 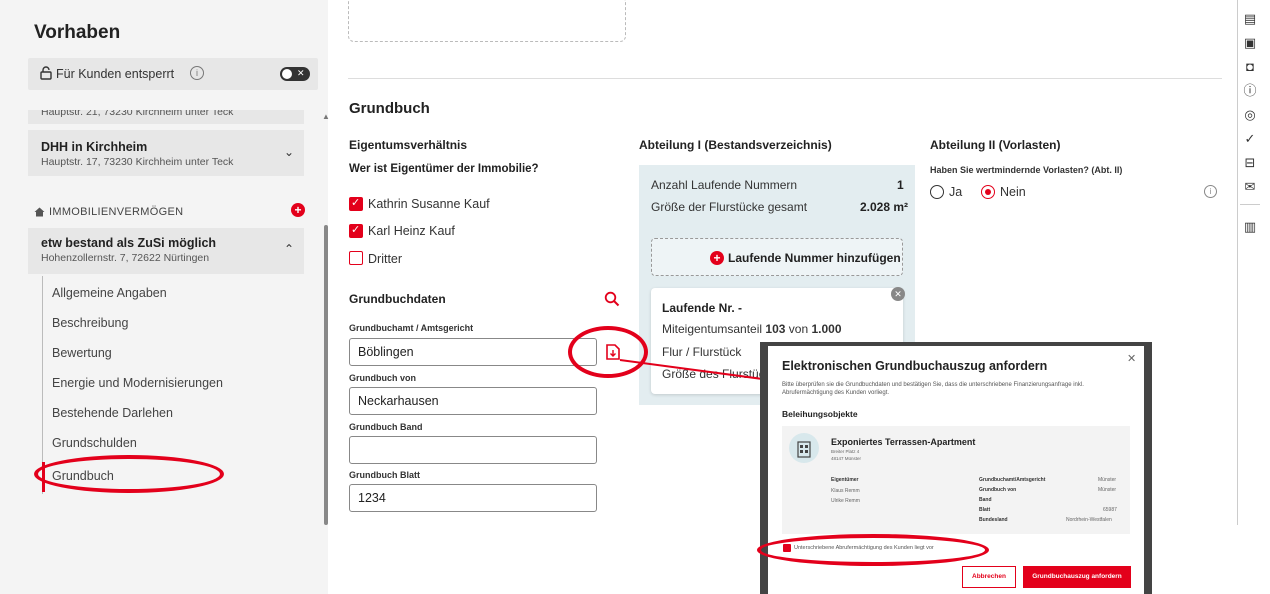 I want to click on sidebar-scrollbar, so click(x=326, y=375).